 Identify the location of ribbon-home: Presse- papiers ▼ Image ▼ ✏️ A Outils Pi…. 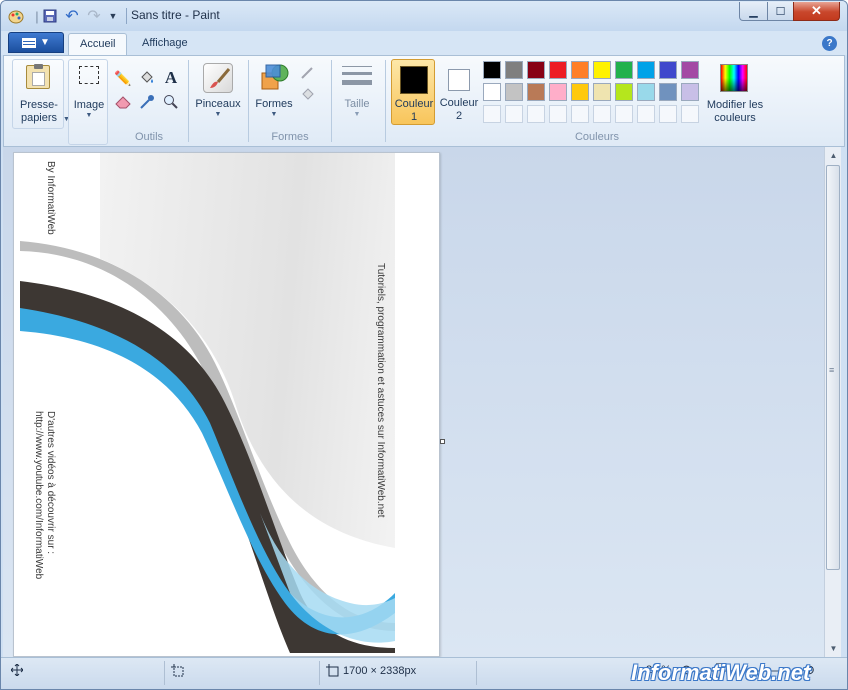
(424, 101).